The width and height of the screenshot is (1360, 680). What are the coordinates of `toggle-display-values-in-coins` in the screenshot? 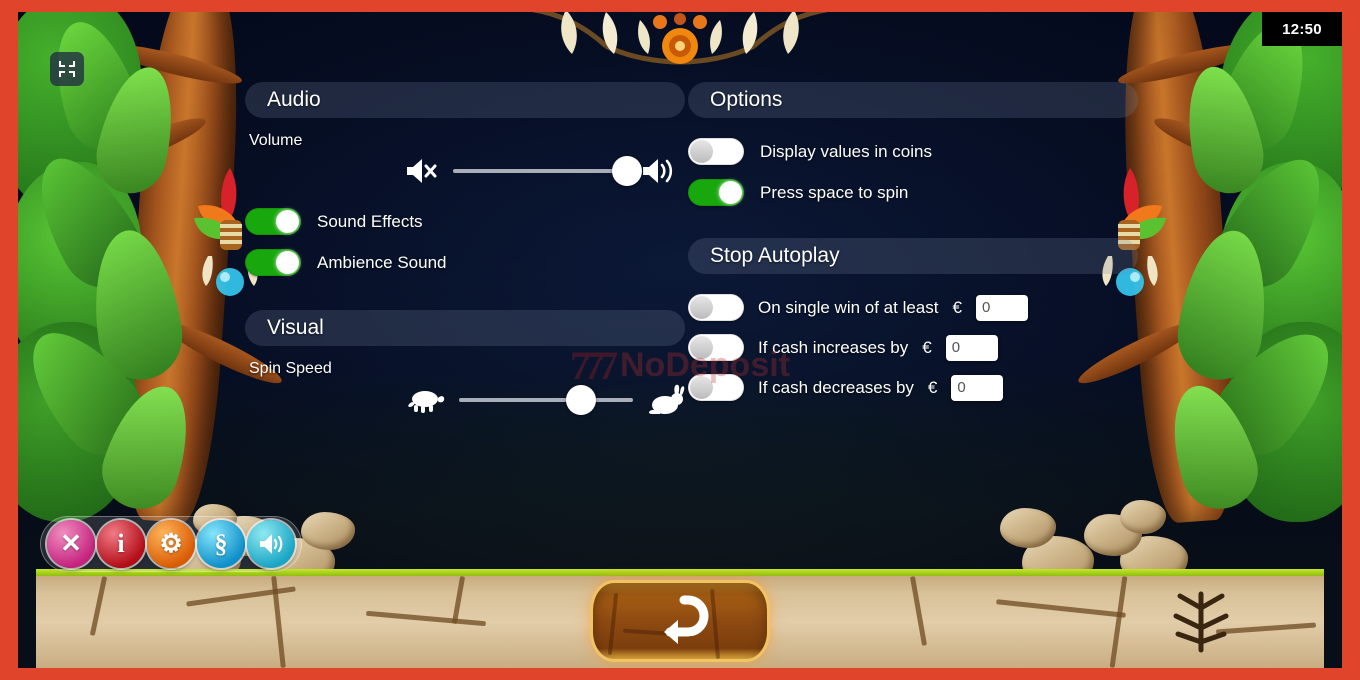 It's located at (716, 151).